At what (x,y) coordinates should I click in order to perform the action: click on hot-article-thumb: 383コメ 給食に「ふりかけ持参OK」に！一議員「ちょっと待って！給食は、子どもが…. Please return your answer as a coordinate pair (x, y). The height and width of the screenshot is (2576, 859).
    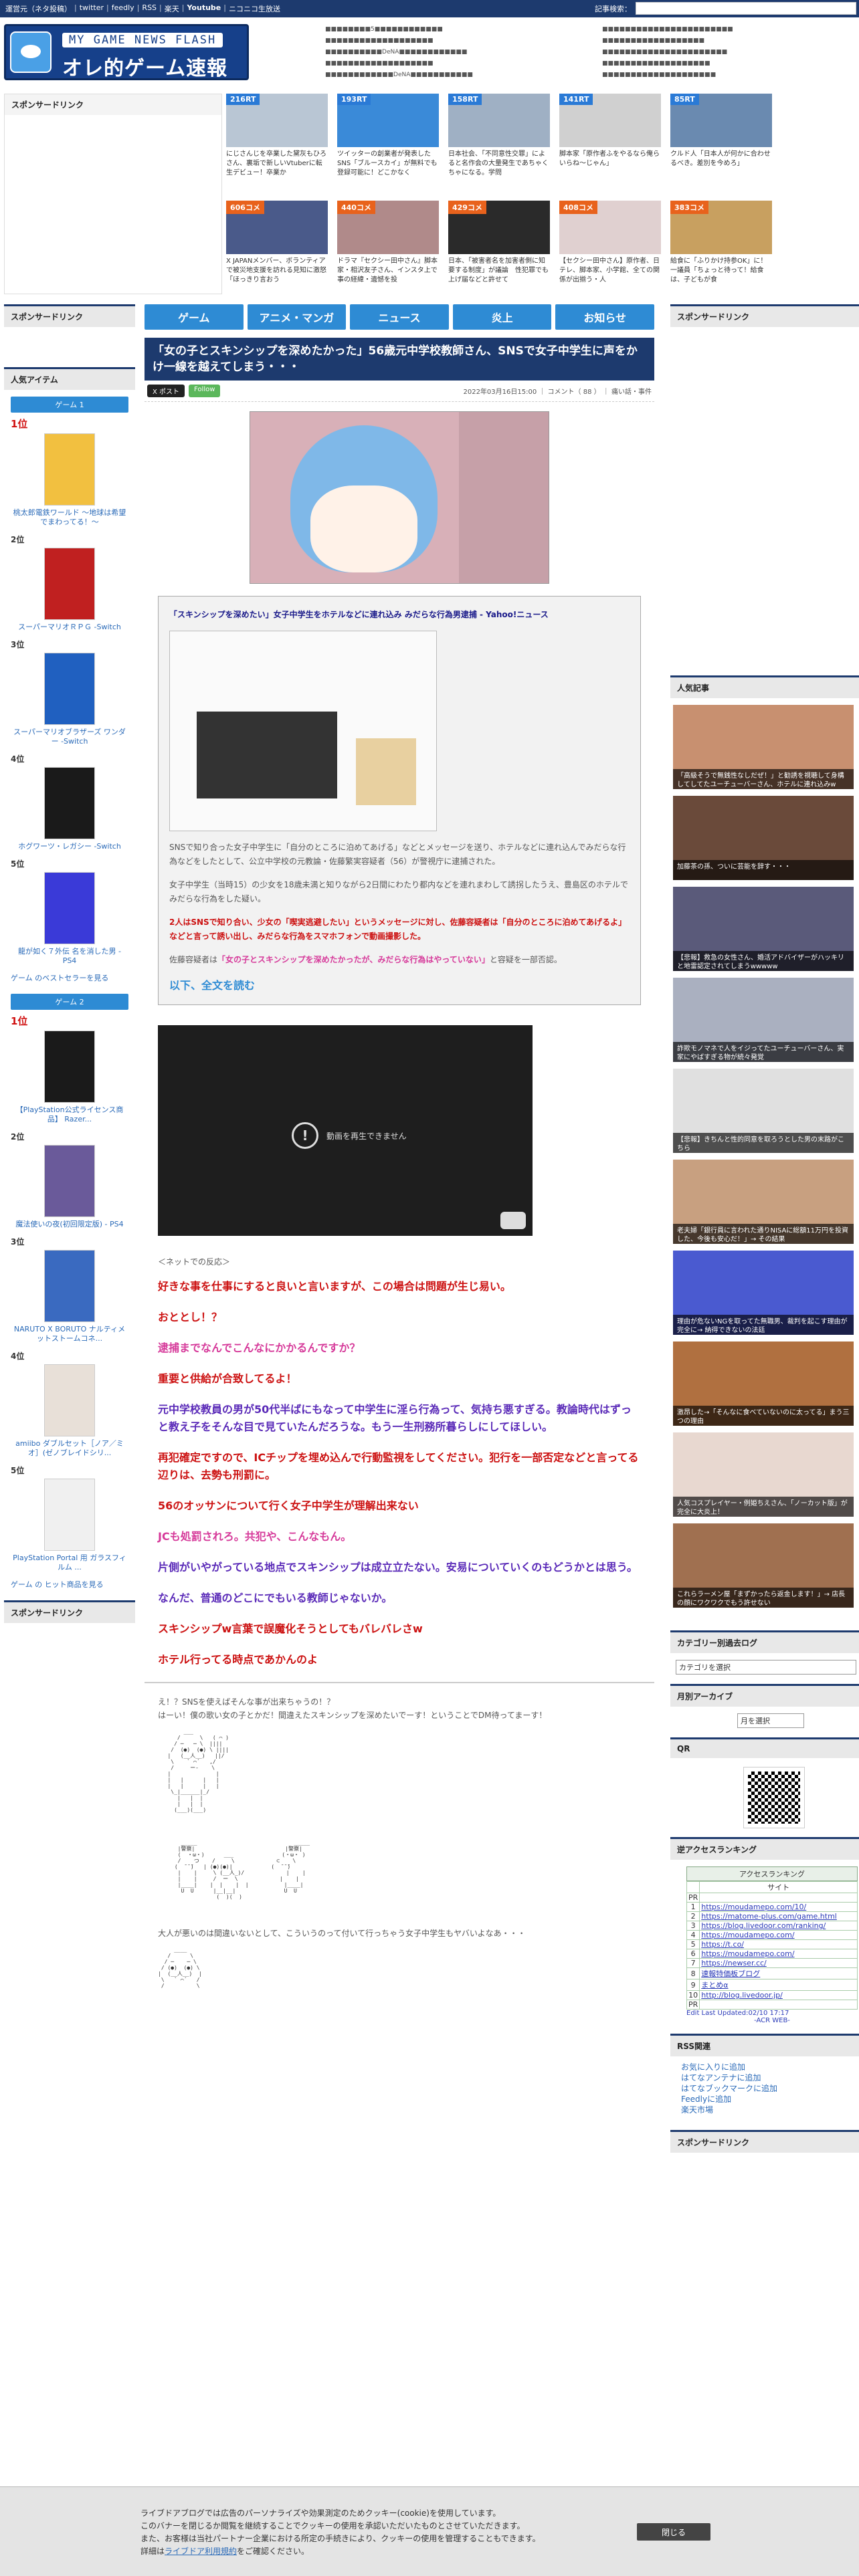
    Looking at the image, I should click on (721, 243).